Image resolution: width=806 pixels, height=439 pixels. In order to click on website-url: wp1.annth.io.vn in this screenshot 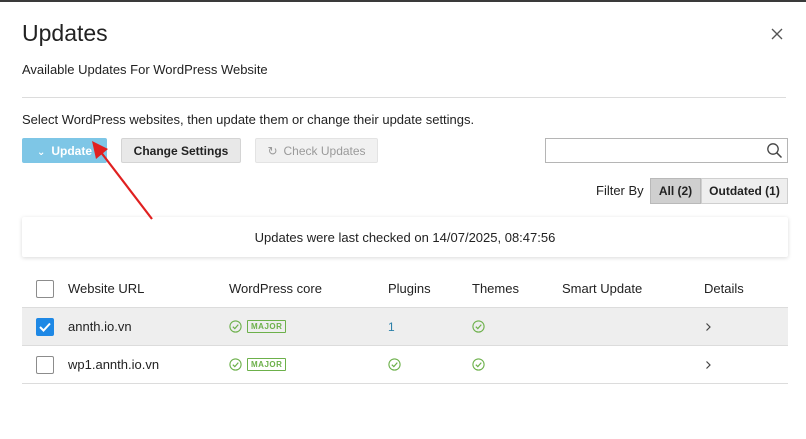, I will do `click(113, 364)`.